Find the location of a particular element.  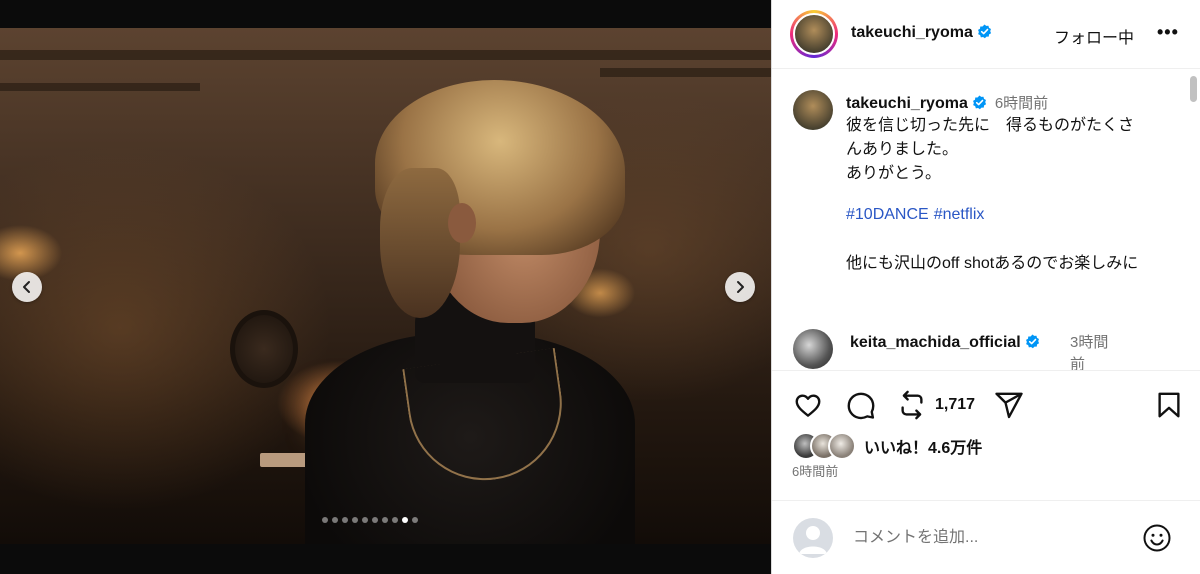

repost-button is located at coordinates (912, 405).